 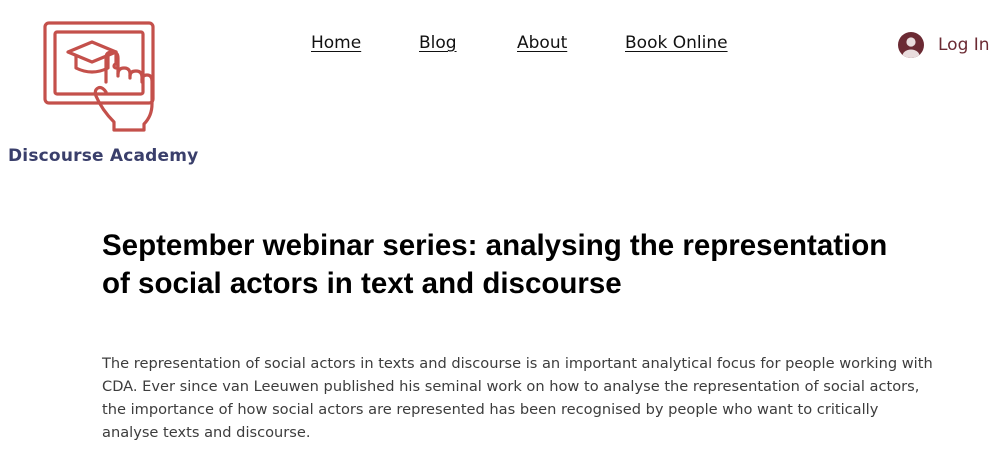 I want to click on nav-item-book-online: Book Online, so click(x=676, y=43).